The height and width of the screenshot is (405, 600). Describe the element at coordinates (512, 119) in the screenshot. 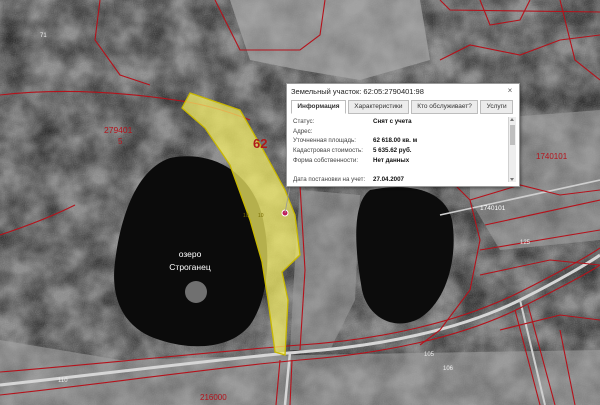

I see `scroll-up-icon` at that location.